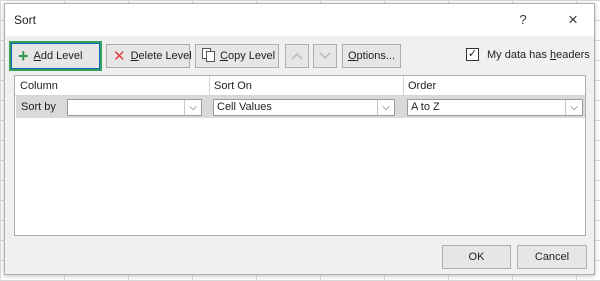  Describe the element at coordinates (233, 86) in the screenshot. I see `sort-on-header: Sort On` at that location.